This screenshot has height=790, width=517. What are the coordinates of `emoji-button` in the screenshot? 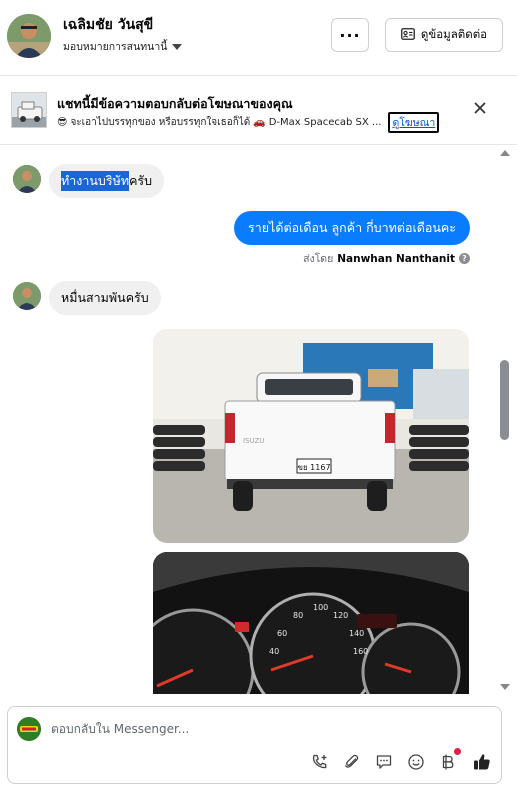 It's located at (416, 762).